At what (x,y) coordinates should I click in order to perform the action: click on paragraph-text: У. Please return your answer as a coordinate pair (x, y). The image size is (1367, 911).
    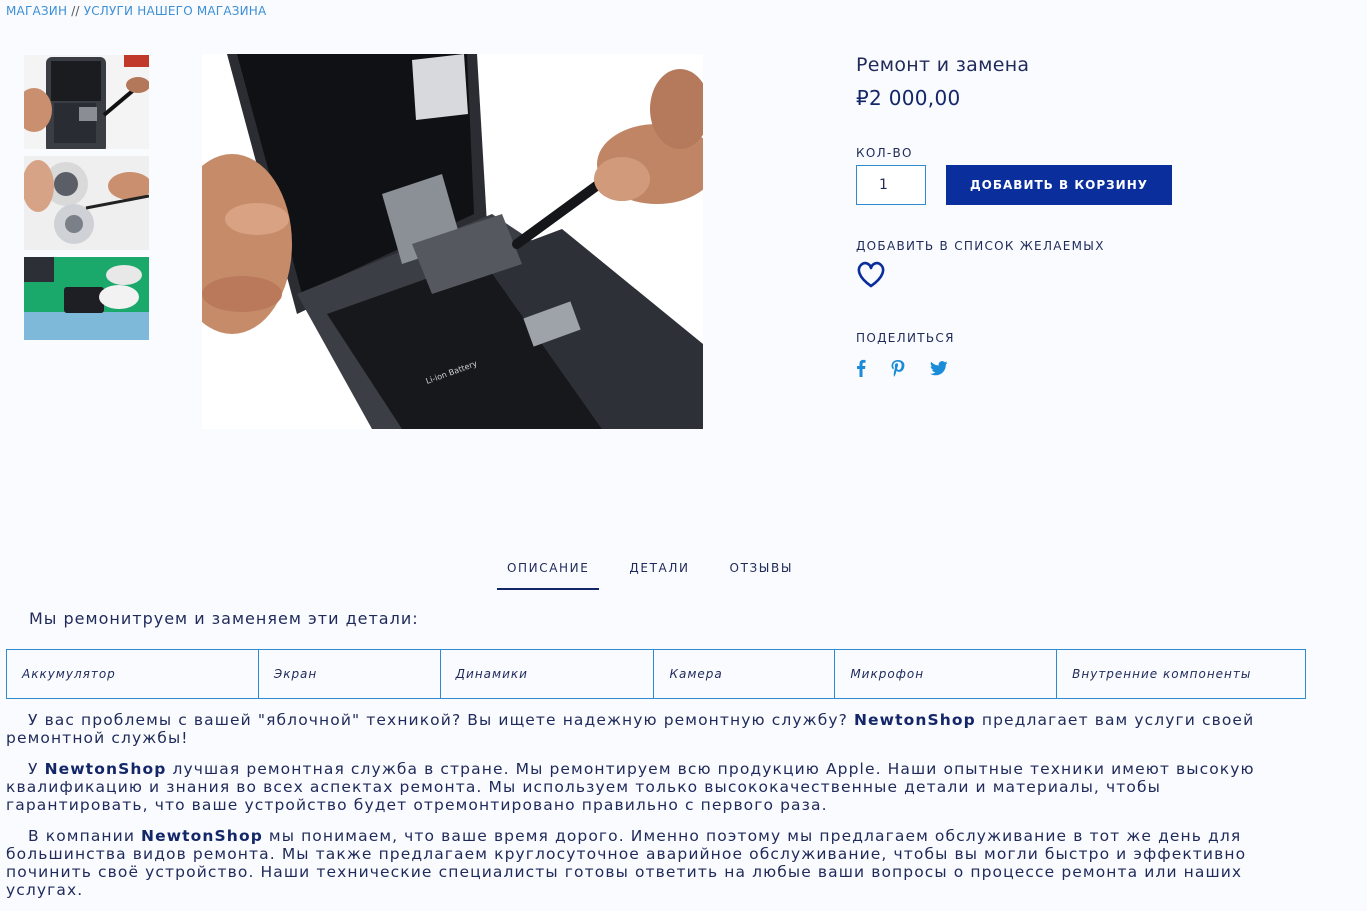
    Looking at the image, I should click on (36, 769).